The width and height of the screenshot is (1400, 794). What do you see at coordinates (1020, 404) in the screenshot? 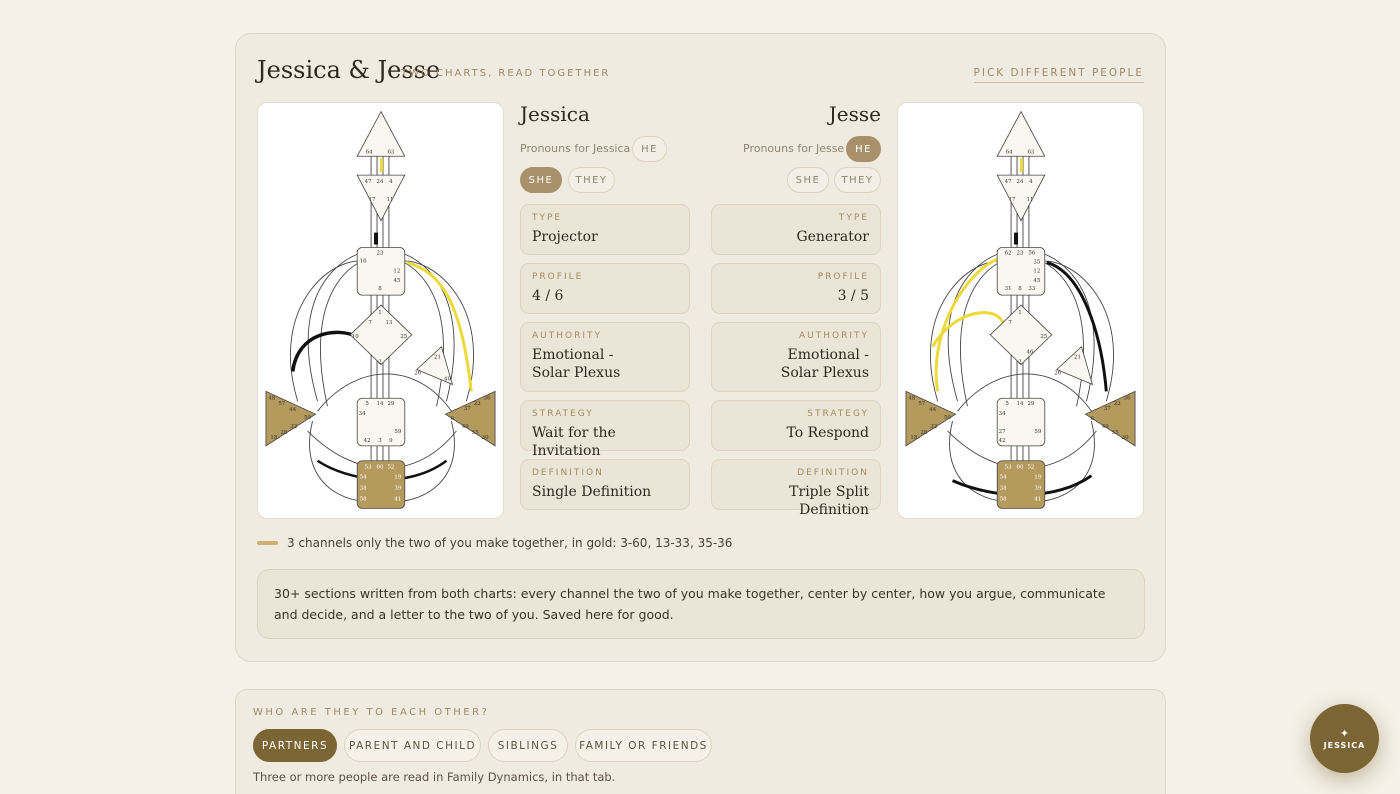
I see `gate-number: 14` at bounding box center [1020, 404].